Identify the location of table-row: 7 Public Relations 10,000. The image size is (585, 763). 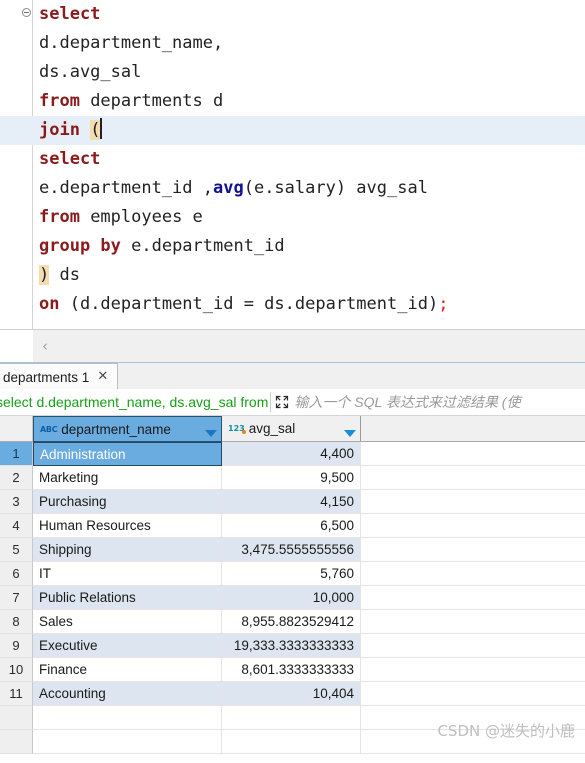
(292, 598).